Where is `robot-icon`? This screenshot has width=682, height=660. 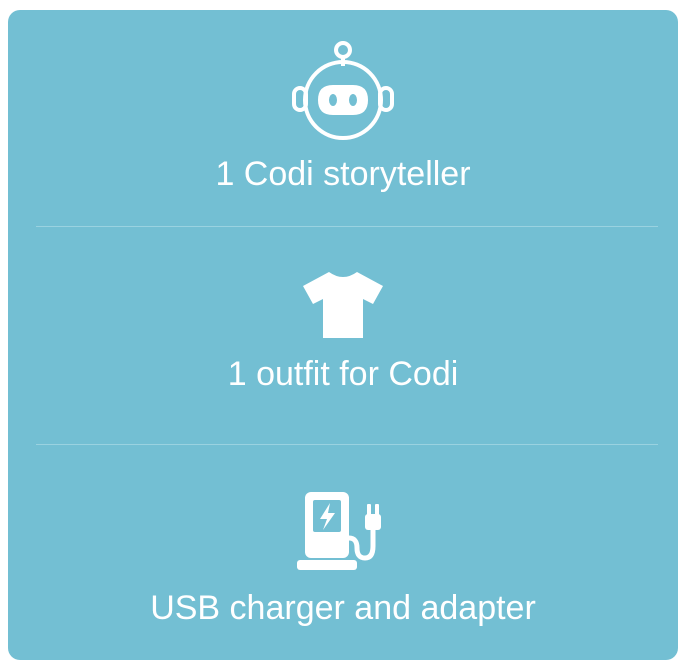
robot-icon is located at coordinates (343, 90).